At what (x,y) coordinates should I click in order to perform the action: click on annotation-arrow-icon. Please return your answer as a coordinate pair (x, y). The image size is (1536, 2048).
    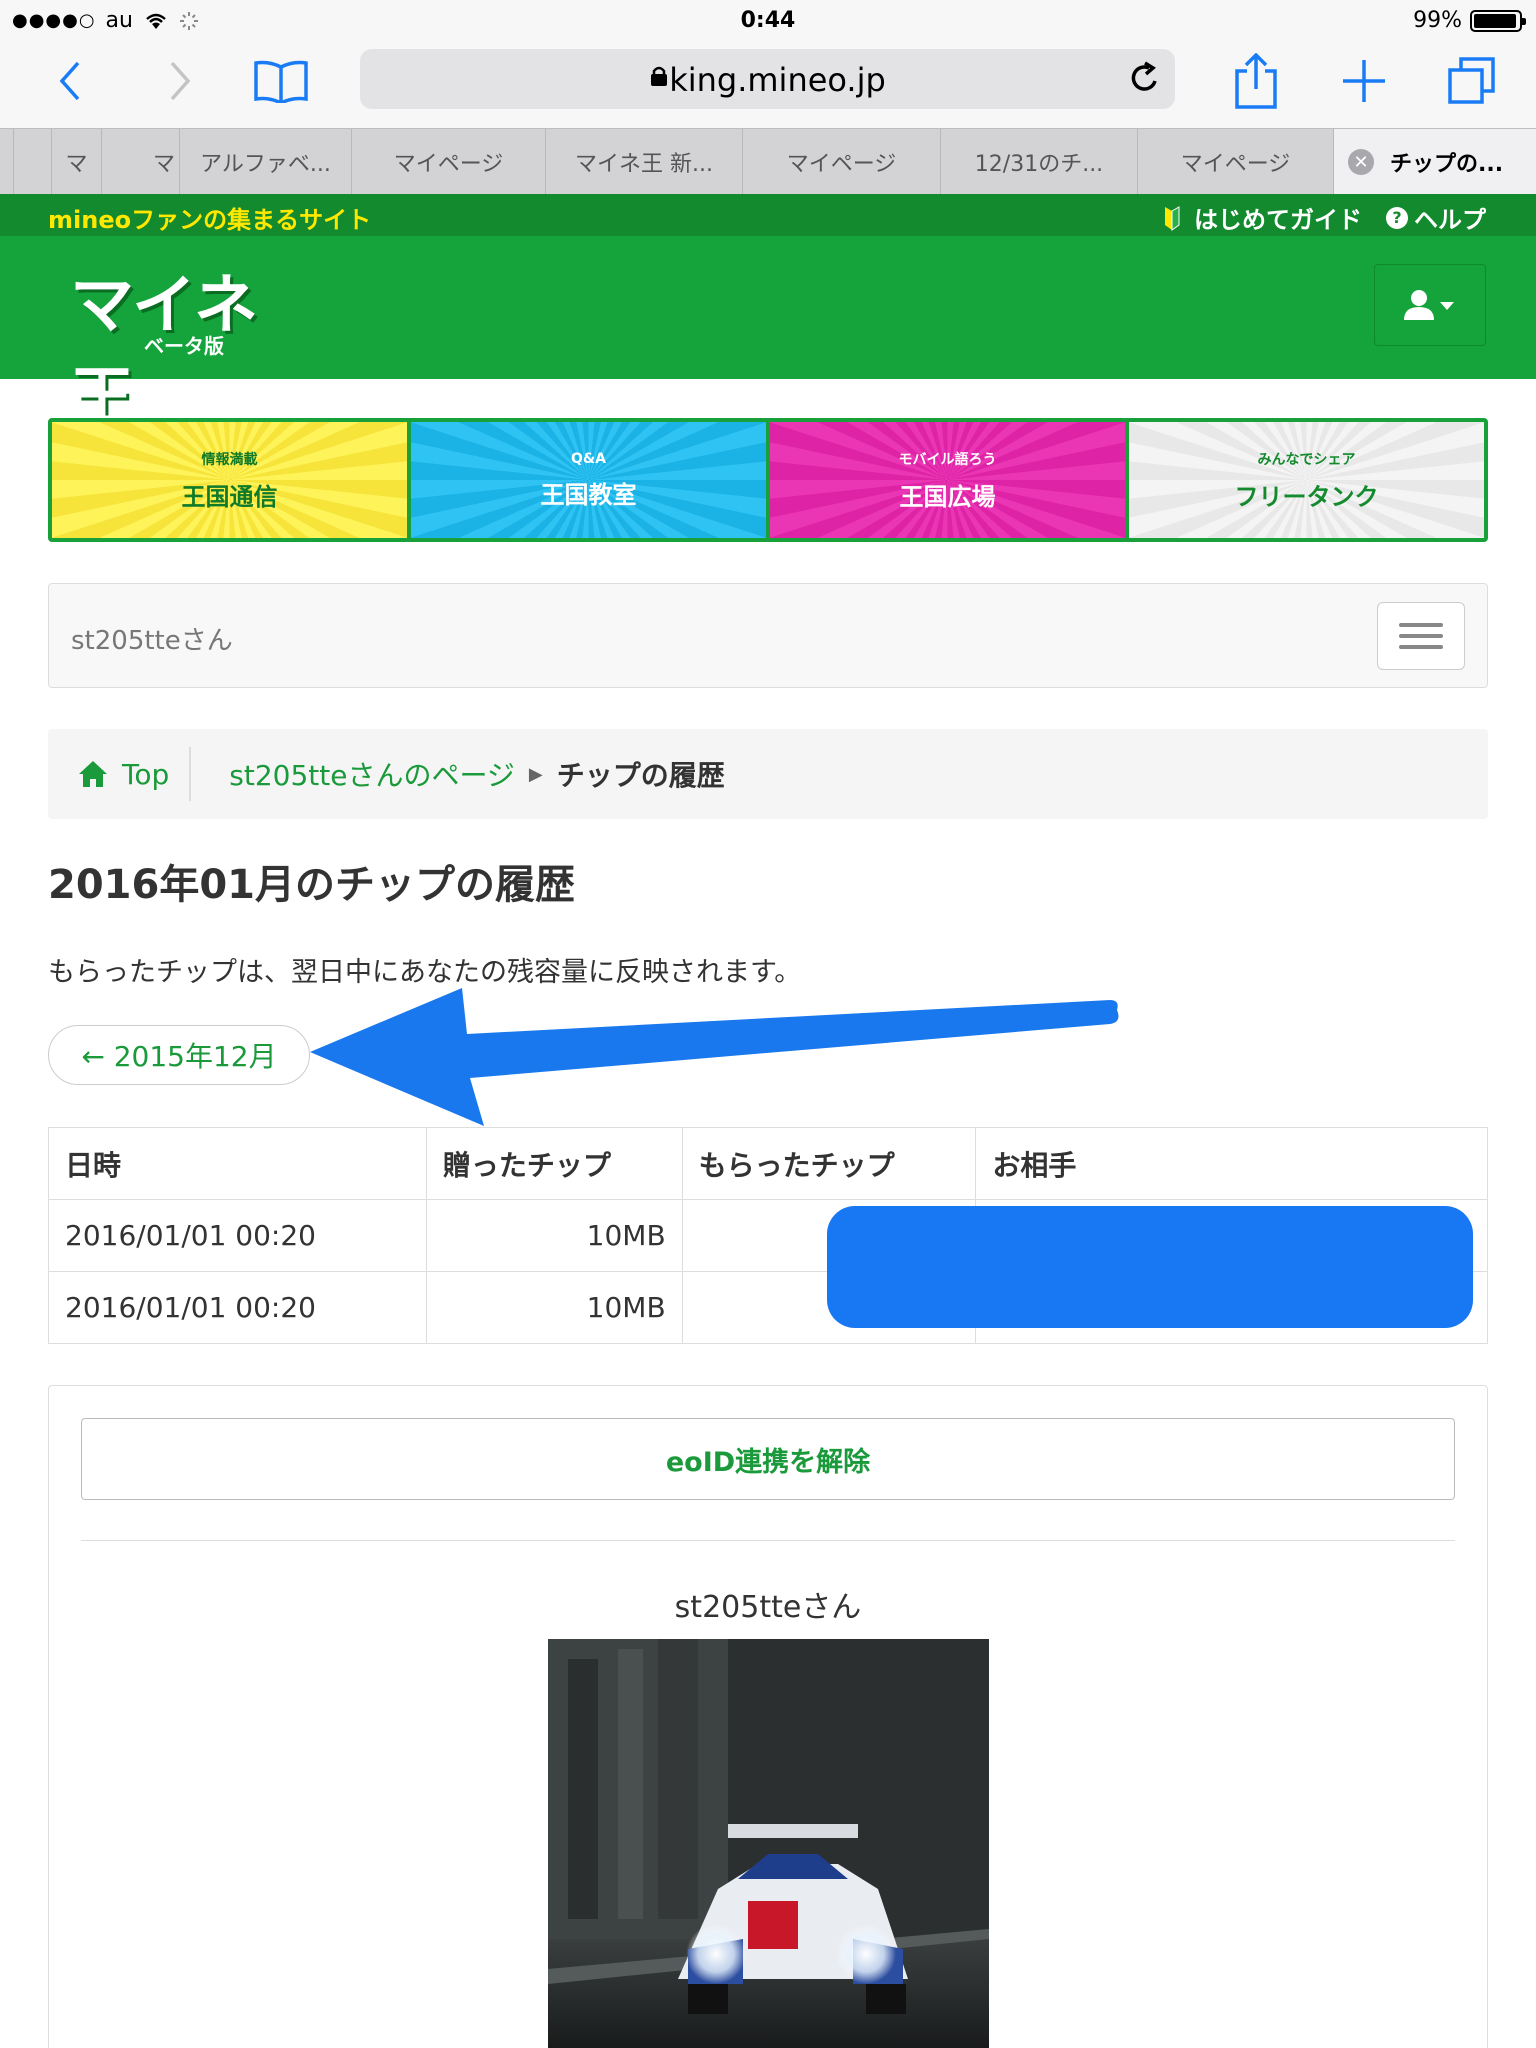
    Looking at the image, I should click on (714, 1057).